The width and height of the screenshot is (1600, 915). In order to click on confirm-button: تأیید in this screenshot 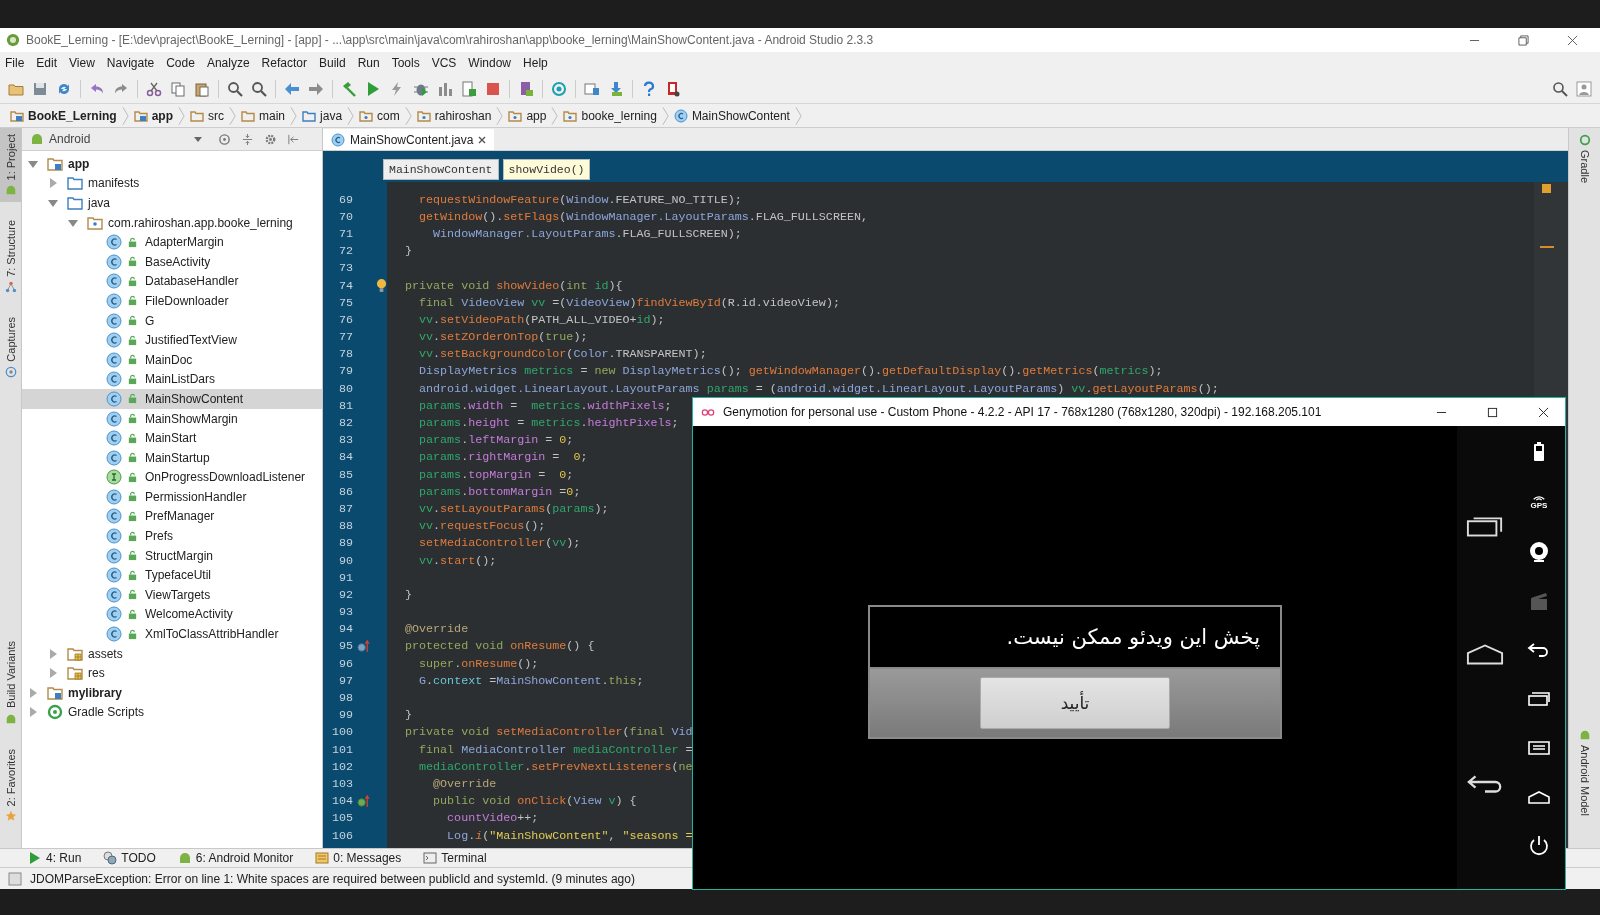, I will do `click(1075, 703)`.